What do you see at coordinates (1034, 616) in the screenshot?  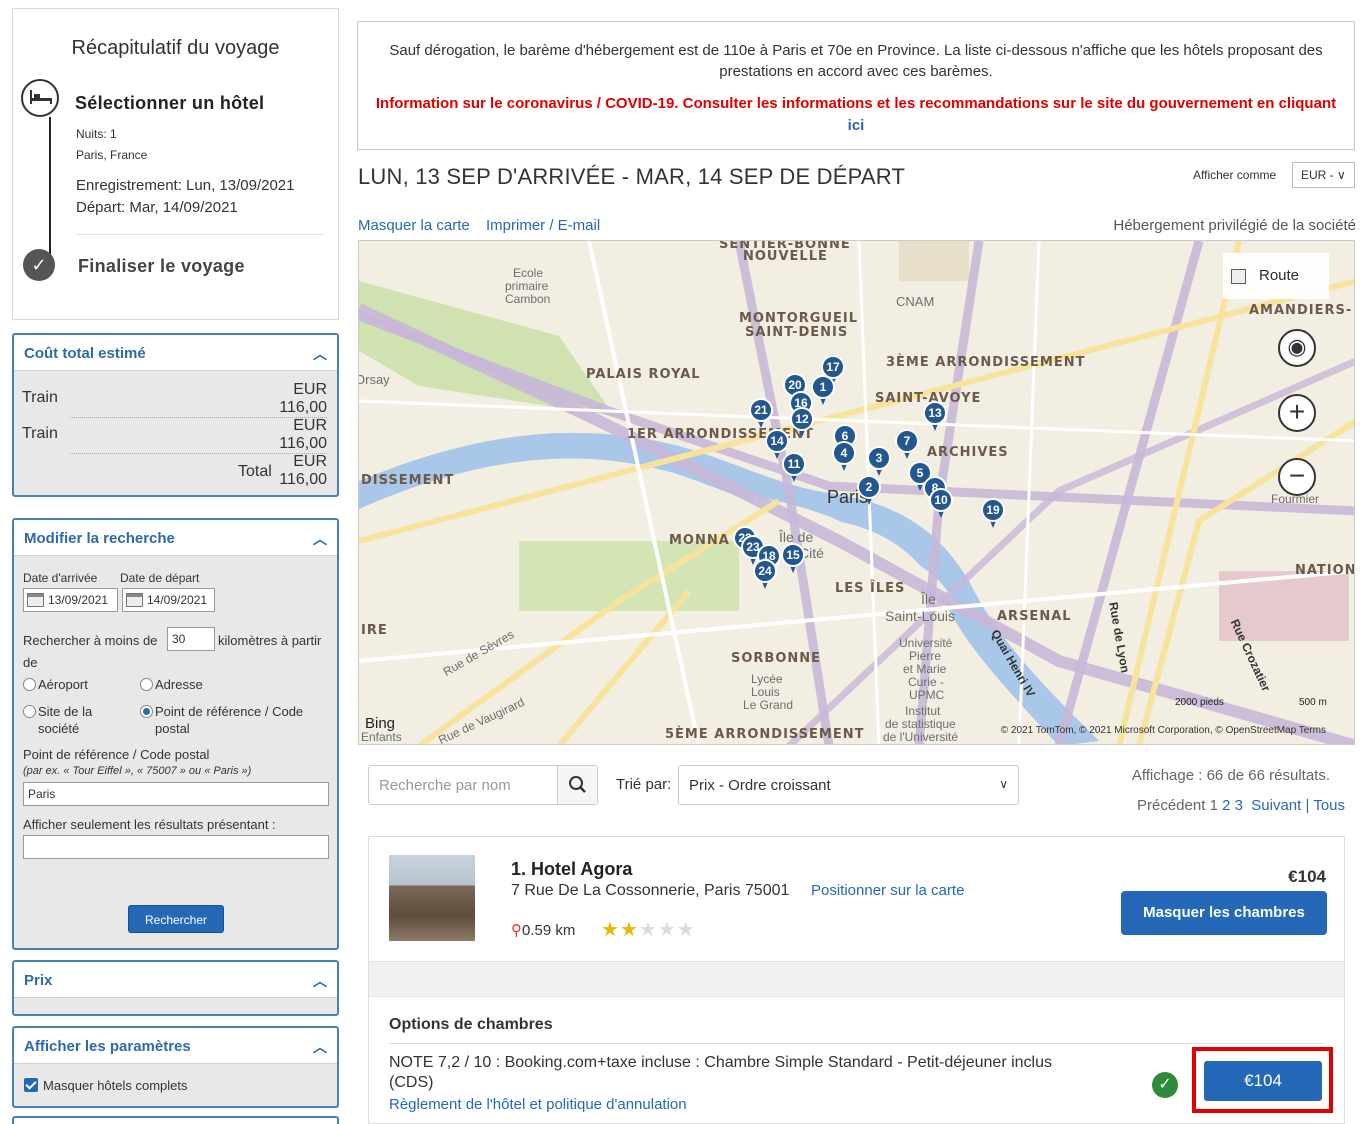 I see `map-label: ARSENAL` at bounding box center [1034, 616].